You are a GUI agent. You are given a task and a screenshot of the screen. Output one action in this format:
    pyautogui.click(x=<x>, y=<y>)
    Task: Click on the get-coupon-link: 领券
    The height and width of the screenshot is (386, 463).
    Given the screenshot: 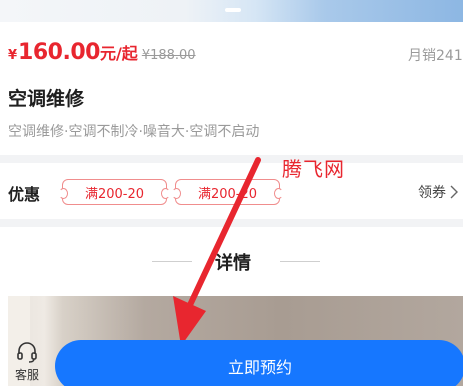 What is the action you would take?
    pyautogui.click(x=438, y=192)
    